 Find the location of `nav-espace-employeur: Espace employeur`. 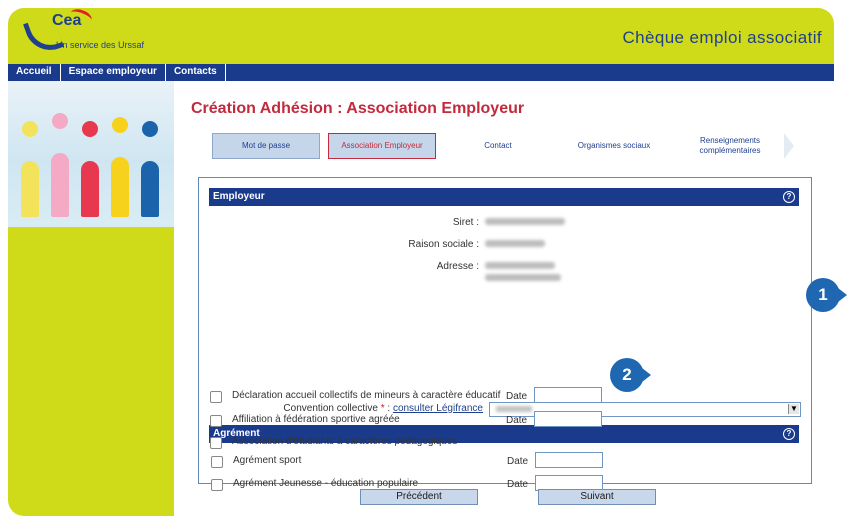

nav-espace-employeur: Espace employeur is located at coordinates (113, 72).